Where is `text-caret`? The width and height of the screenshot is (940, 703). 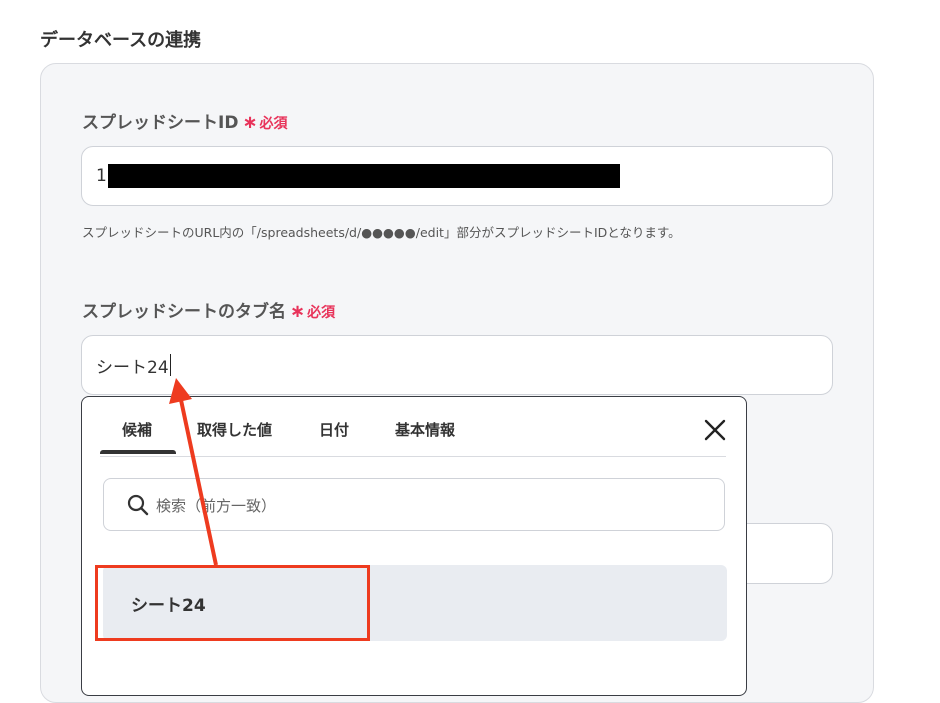
text-caret is located at coordinates (170, 365).